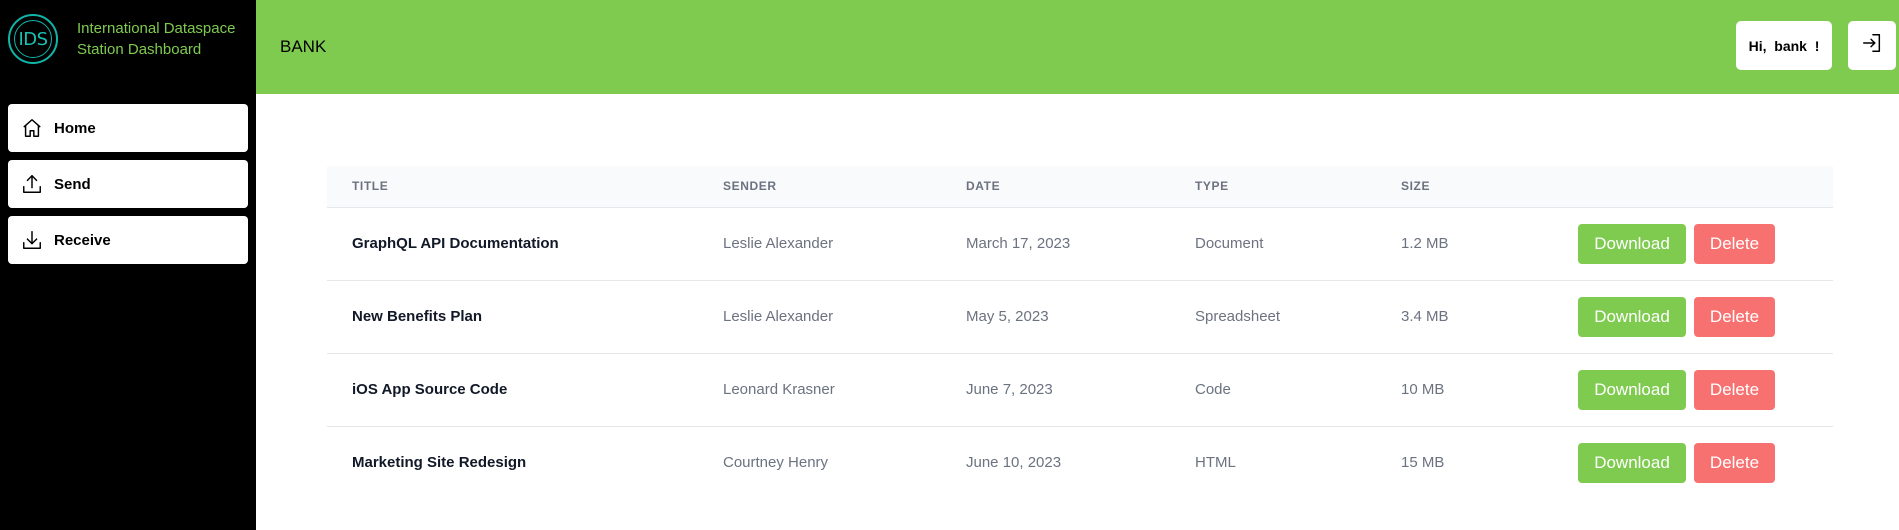 The height and width of the screenshot is (530, 1899). Describe the element at coordinates (455, 243) in the screenshot. I see `file-title: GraphQL API Documentation` at that location.